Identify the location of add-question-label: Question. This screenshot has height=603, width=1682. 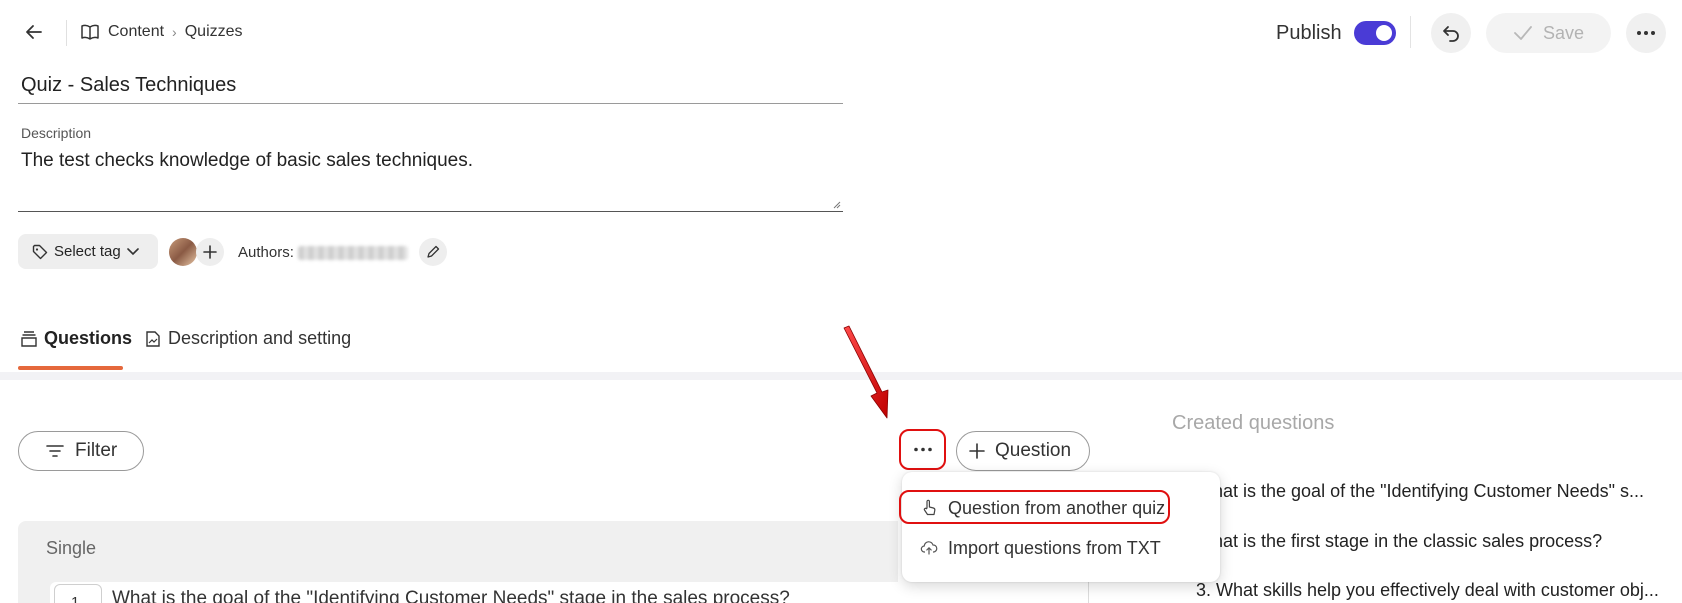
(1033, 450).